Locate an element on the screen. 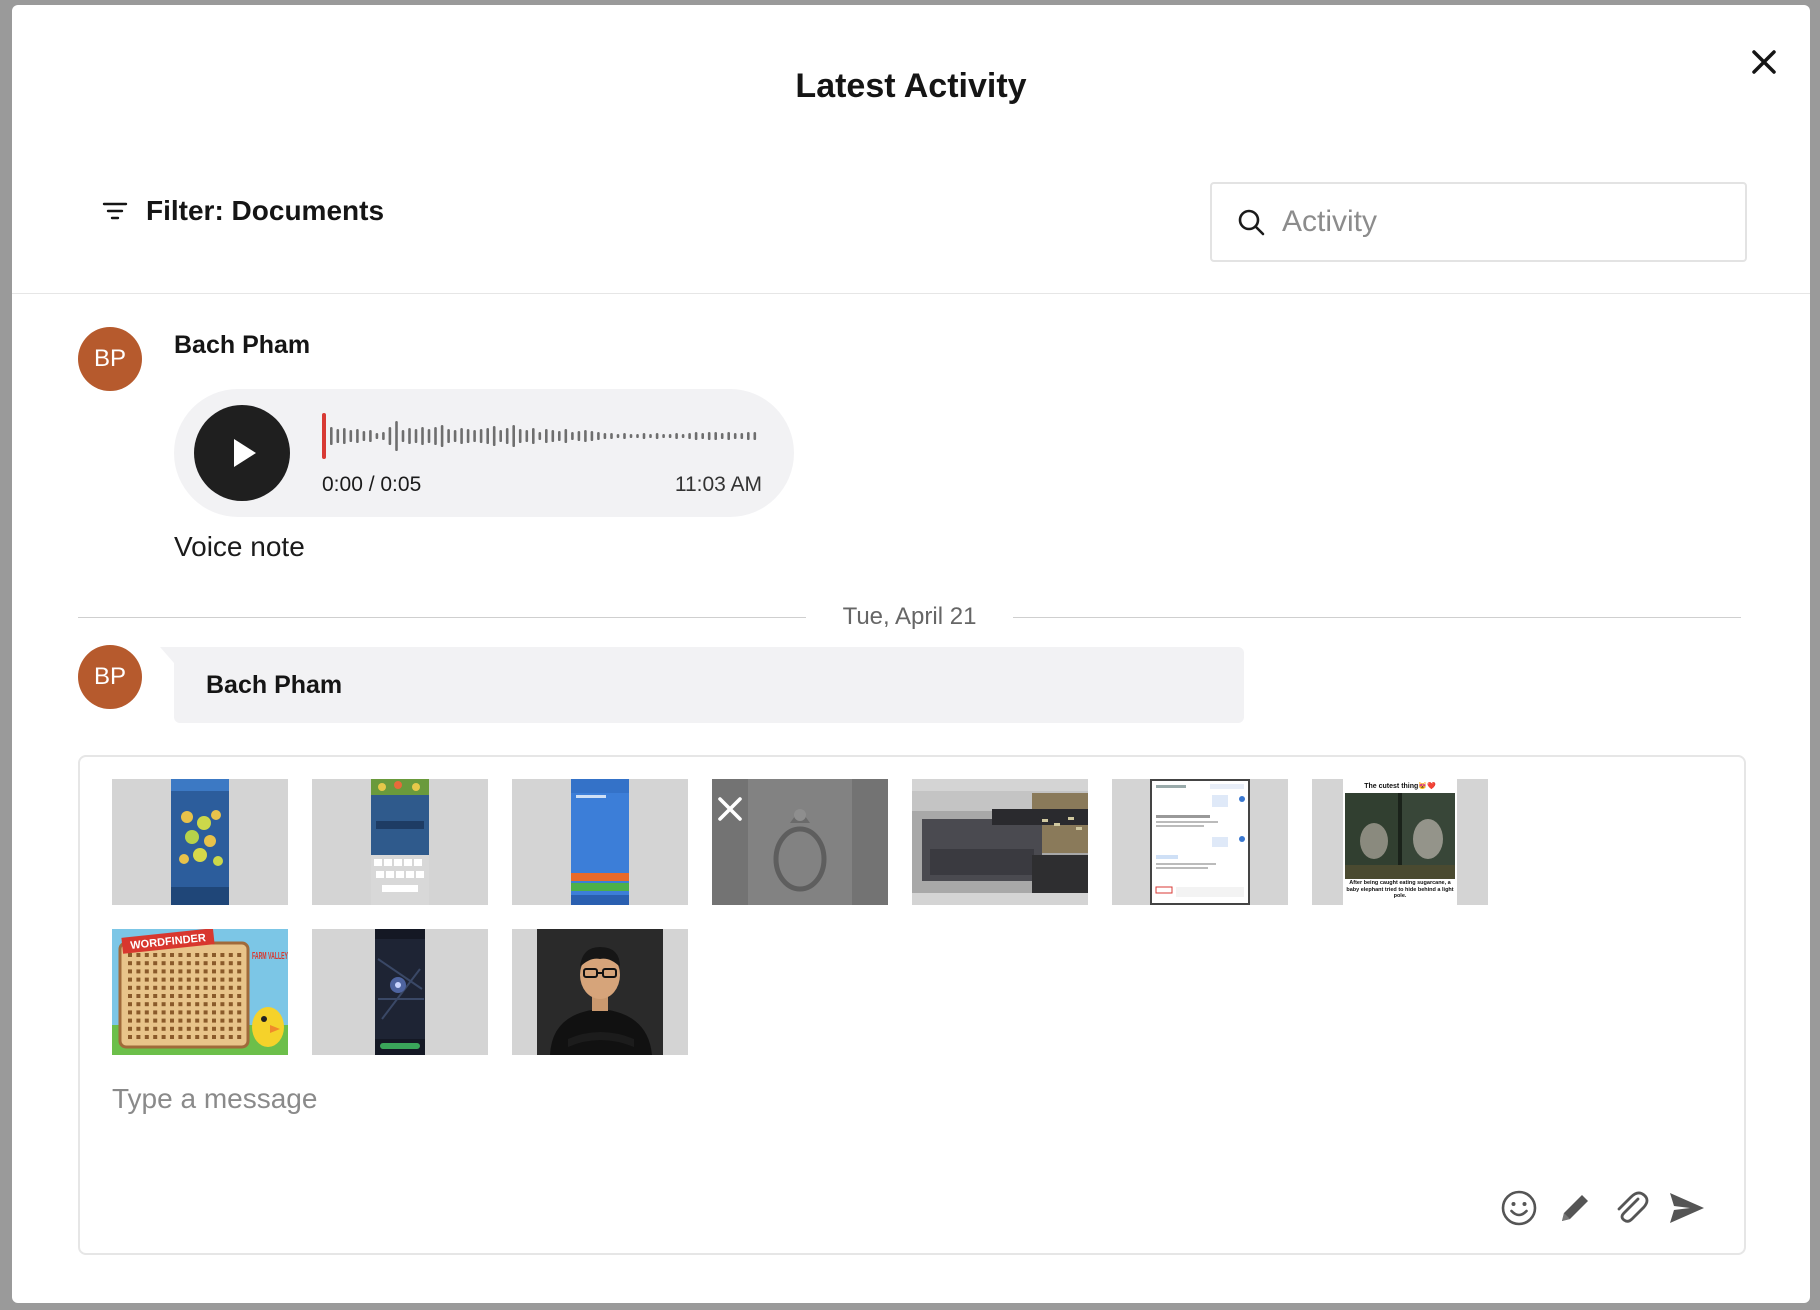  paperclip-icon is located at coordinates (1631, 1208).